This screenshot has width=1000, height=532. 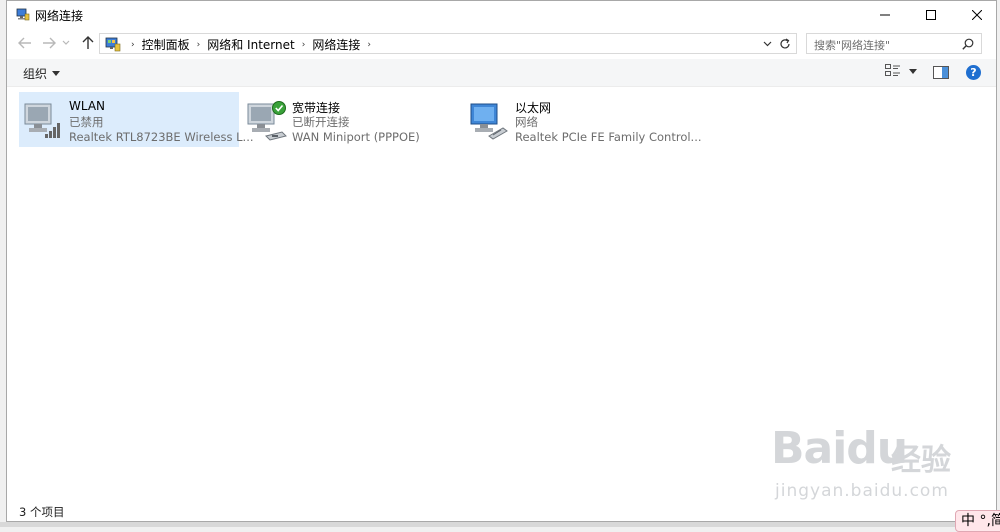 I want to click on maximize-icon, so click(x=931, y=15).